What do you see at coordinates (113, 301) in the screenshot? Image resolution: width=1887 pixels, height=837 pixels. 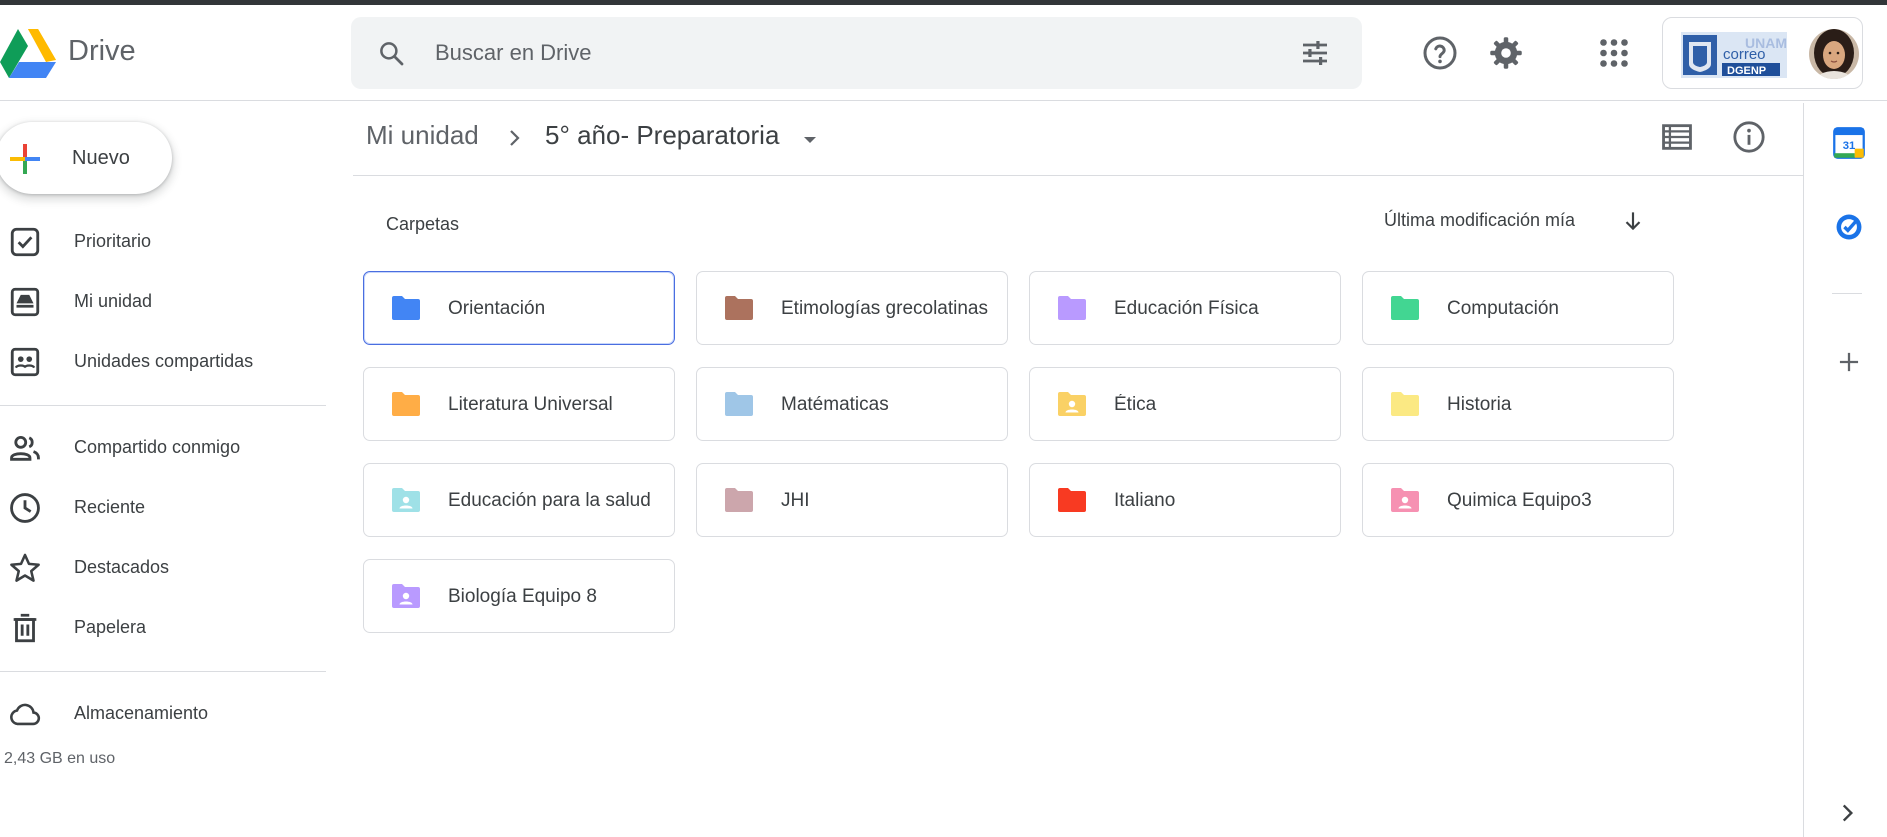 I see `sidebar-item-label: Mi unidad` at bounding box center [113, 301].